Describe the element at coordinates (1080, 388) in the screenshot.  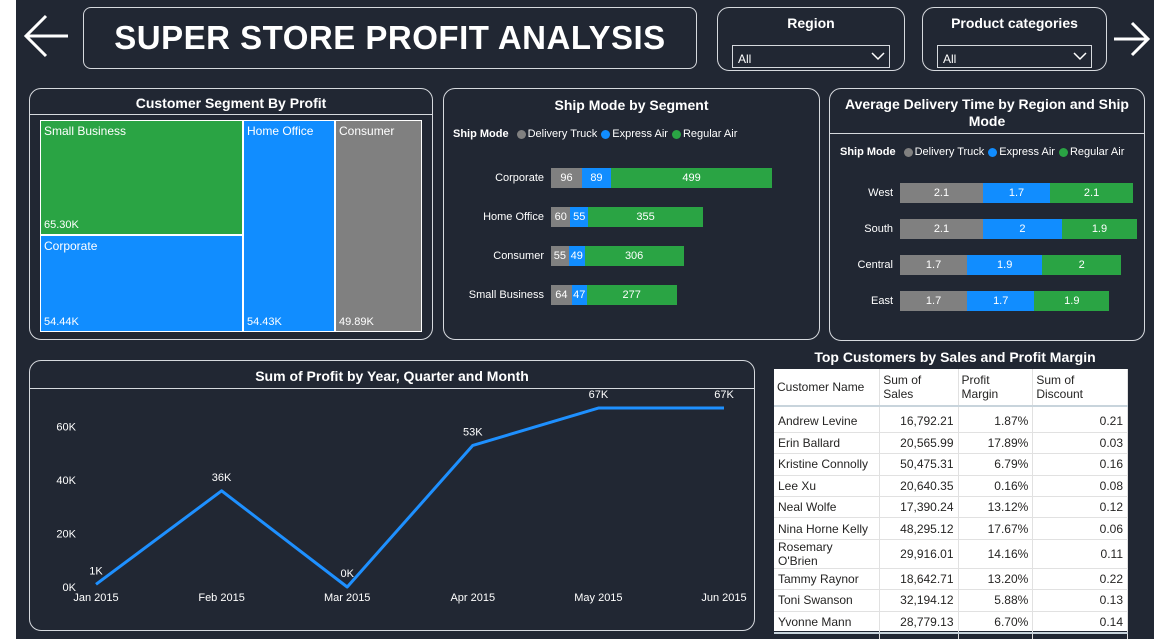
I see `column-header-discount: Sum of Discount` at that location.